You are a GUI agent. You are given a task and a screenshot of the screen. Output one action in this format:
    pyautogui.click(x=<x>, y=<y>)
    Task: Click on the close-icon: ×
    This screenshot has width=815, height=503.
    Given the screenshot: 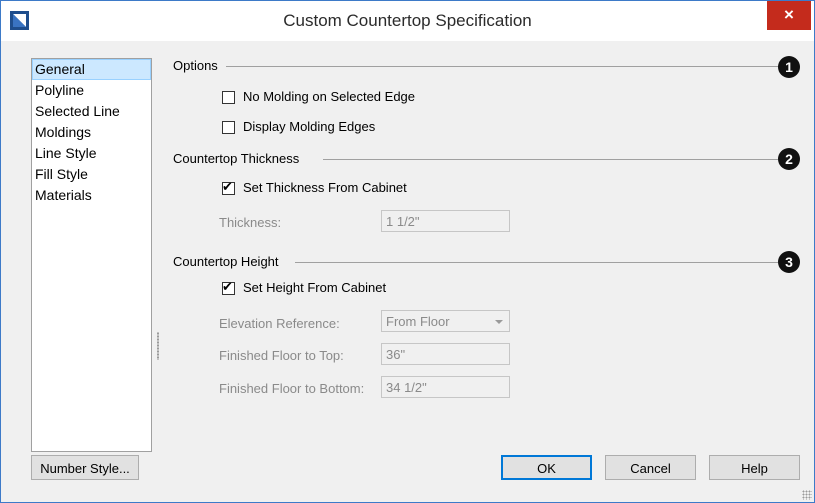 What is the action you would take?
    pyautogui.click(x=789, y=14)
    